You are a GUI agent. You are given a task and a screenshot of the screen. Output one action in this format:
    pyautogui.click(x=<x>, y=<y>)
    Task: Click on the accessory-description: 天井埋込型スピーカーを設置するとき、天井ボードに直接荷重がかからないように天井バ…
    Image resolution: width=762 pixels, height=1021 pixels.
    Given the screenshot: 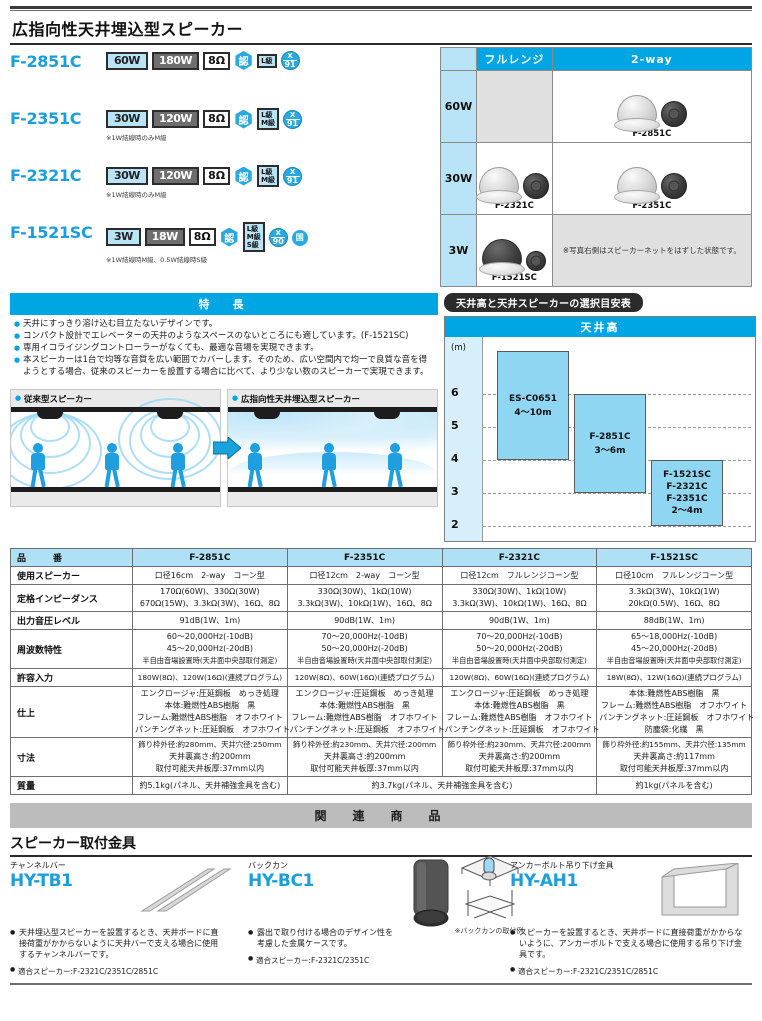 What is the action you would take?
    pyautogui.click(x=116, y=943)
    